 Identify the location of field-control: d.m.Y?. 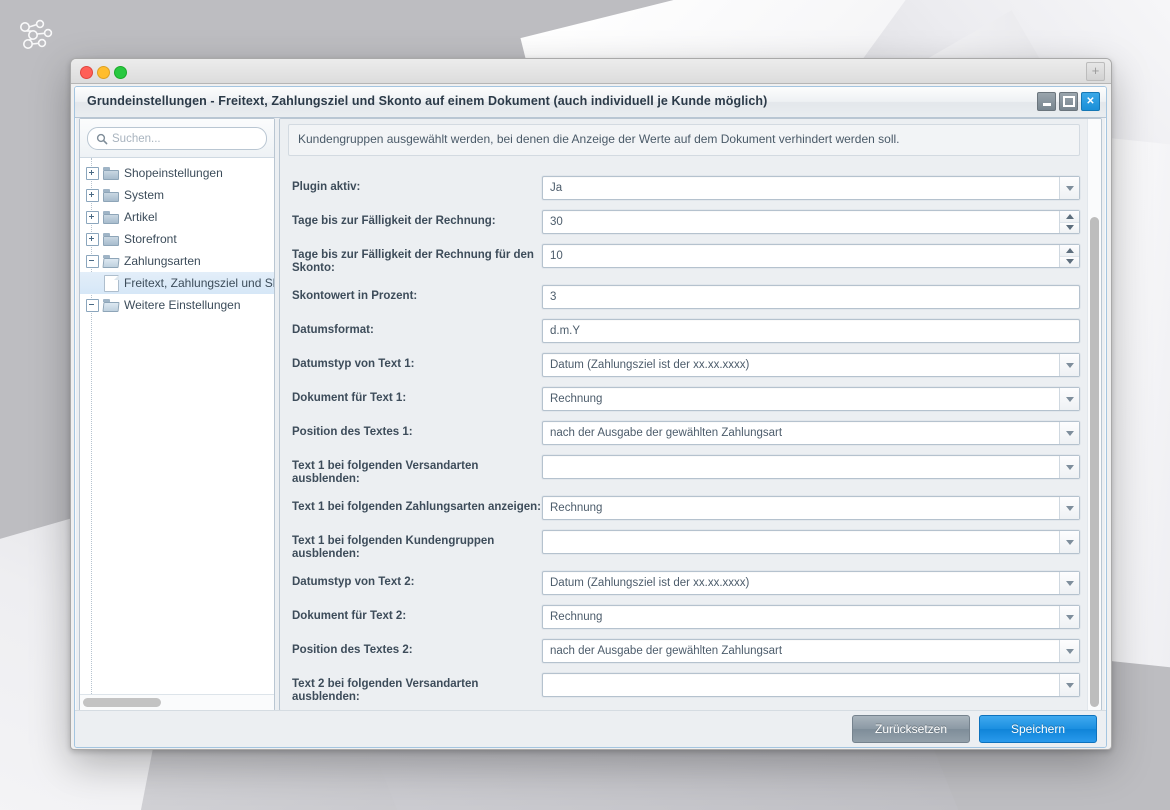
(811, 331).